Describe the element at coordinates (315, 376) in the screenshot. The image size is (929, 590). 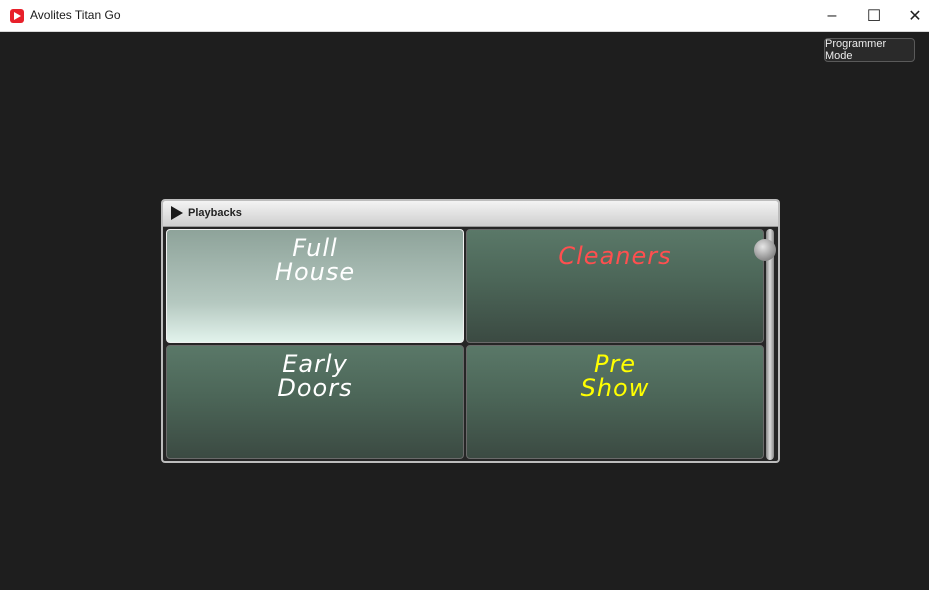
I see `playback-label-early-doors: Early Doors` at that location.